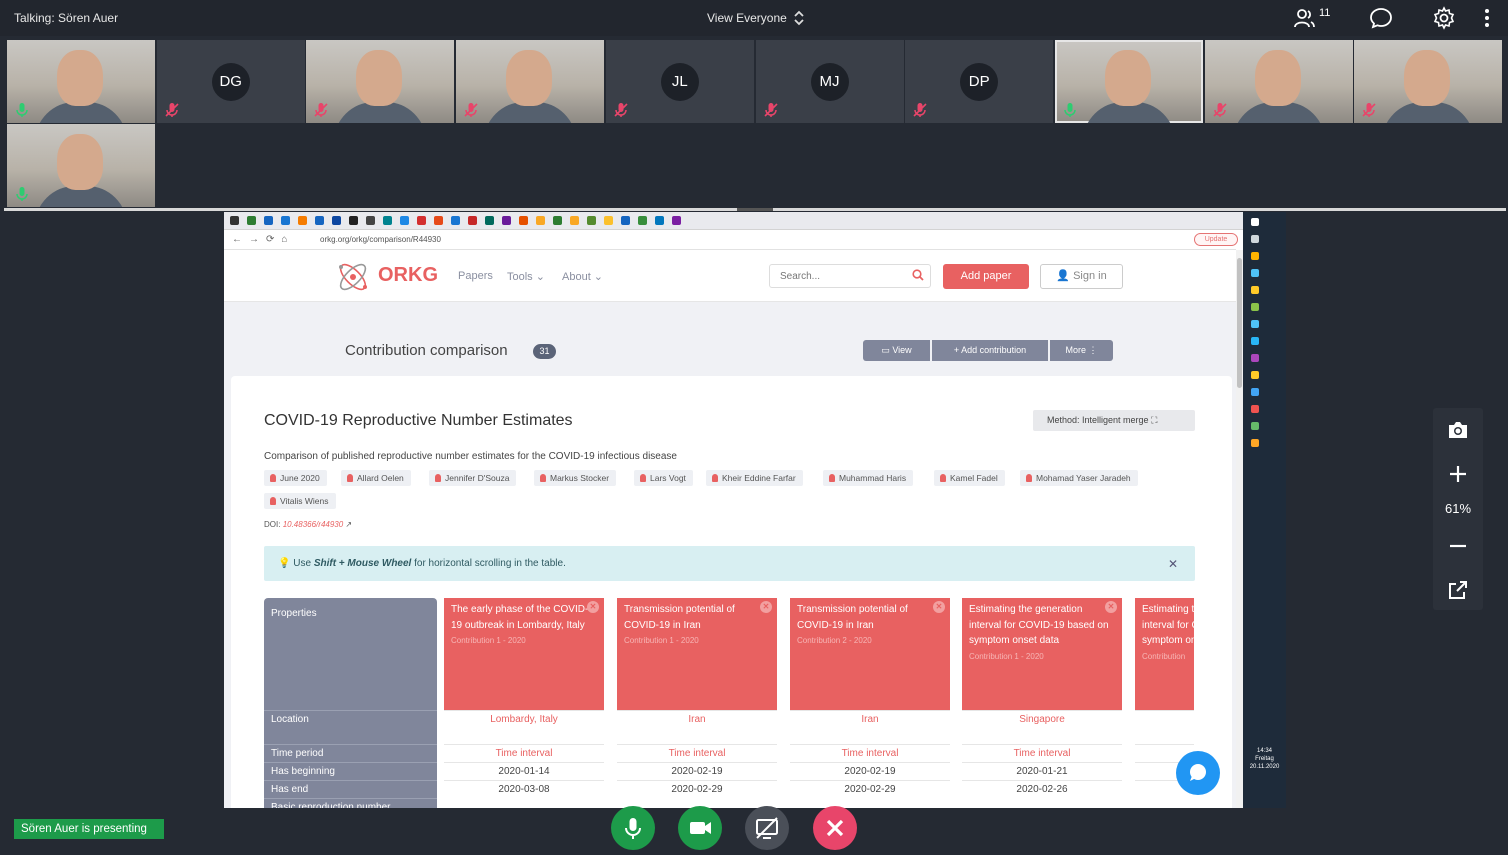 The image size is (1508, 855). What do you see at coordinates (1487, 18) in the screenshot?
I see `more-vertical-icon` at bounding box center [1487, 18].